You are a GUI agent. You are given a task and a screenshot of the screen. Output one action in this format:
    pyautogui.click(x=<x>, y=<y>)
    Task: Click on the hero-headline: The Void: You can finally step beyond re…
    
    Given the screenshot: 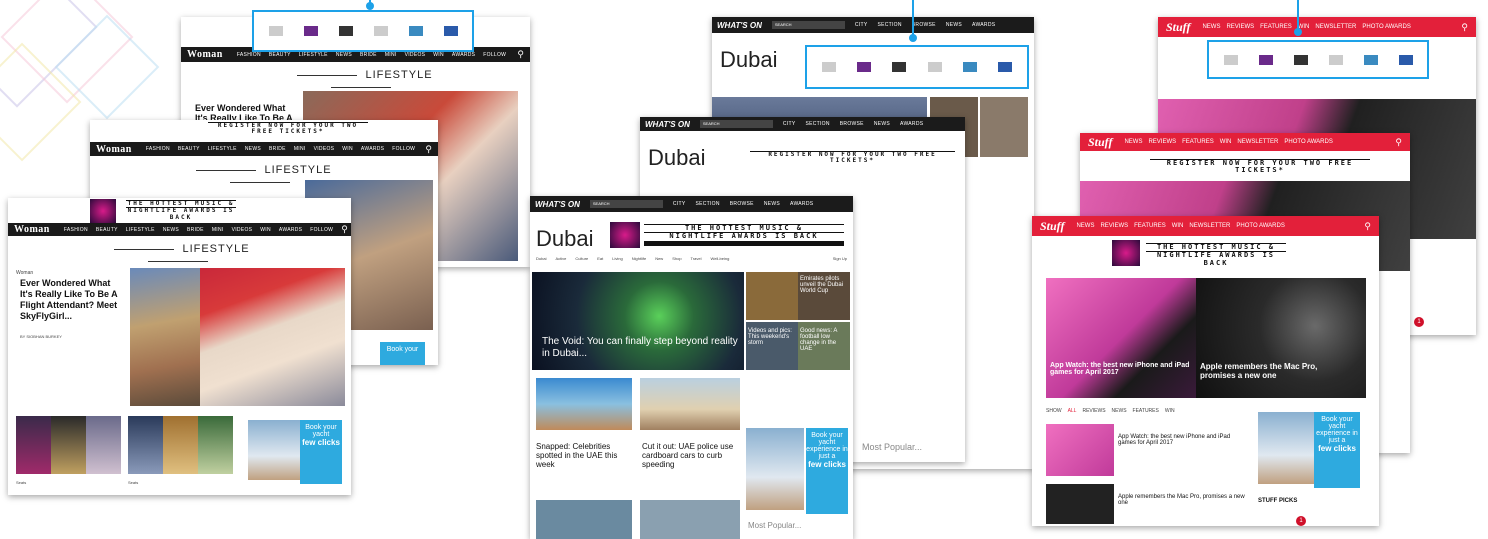 What is the action you would take?
    pyautogui.click(x=642, y=348)
    